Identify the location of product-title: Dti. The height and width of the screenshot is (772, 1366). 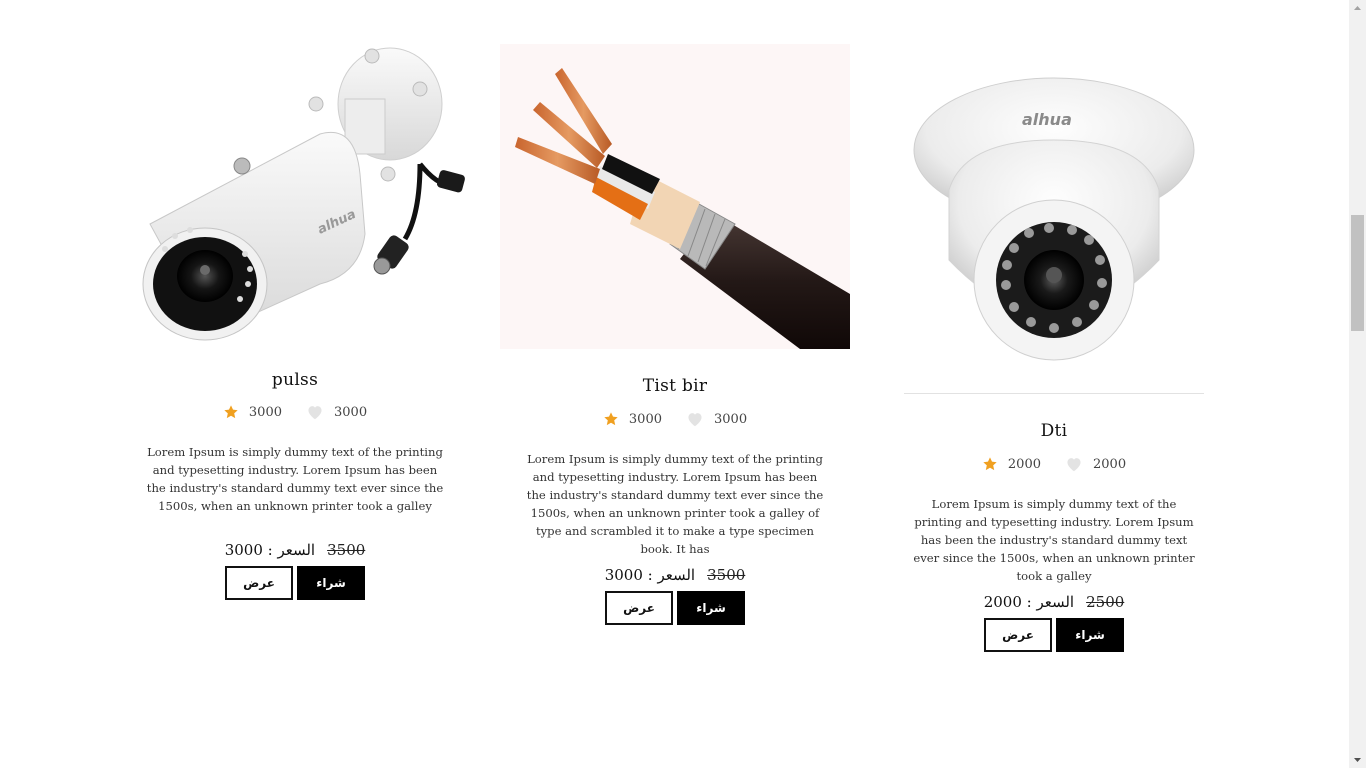
(1054, 431).